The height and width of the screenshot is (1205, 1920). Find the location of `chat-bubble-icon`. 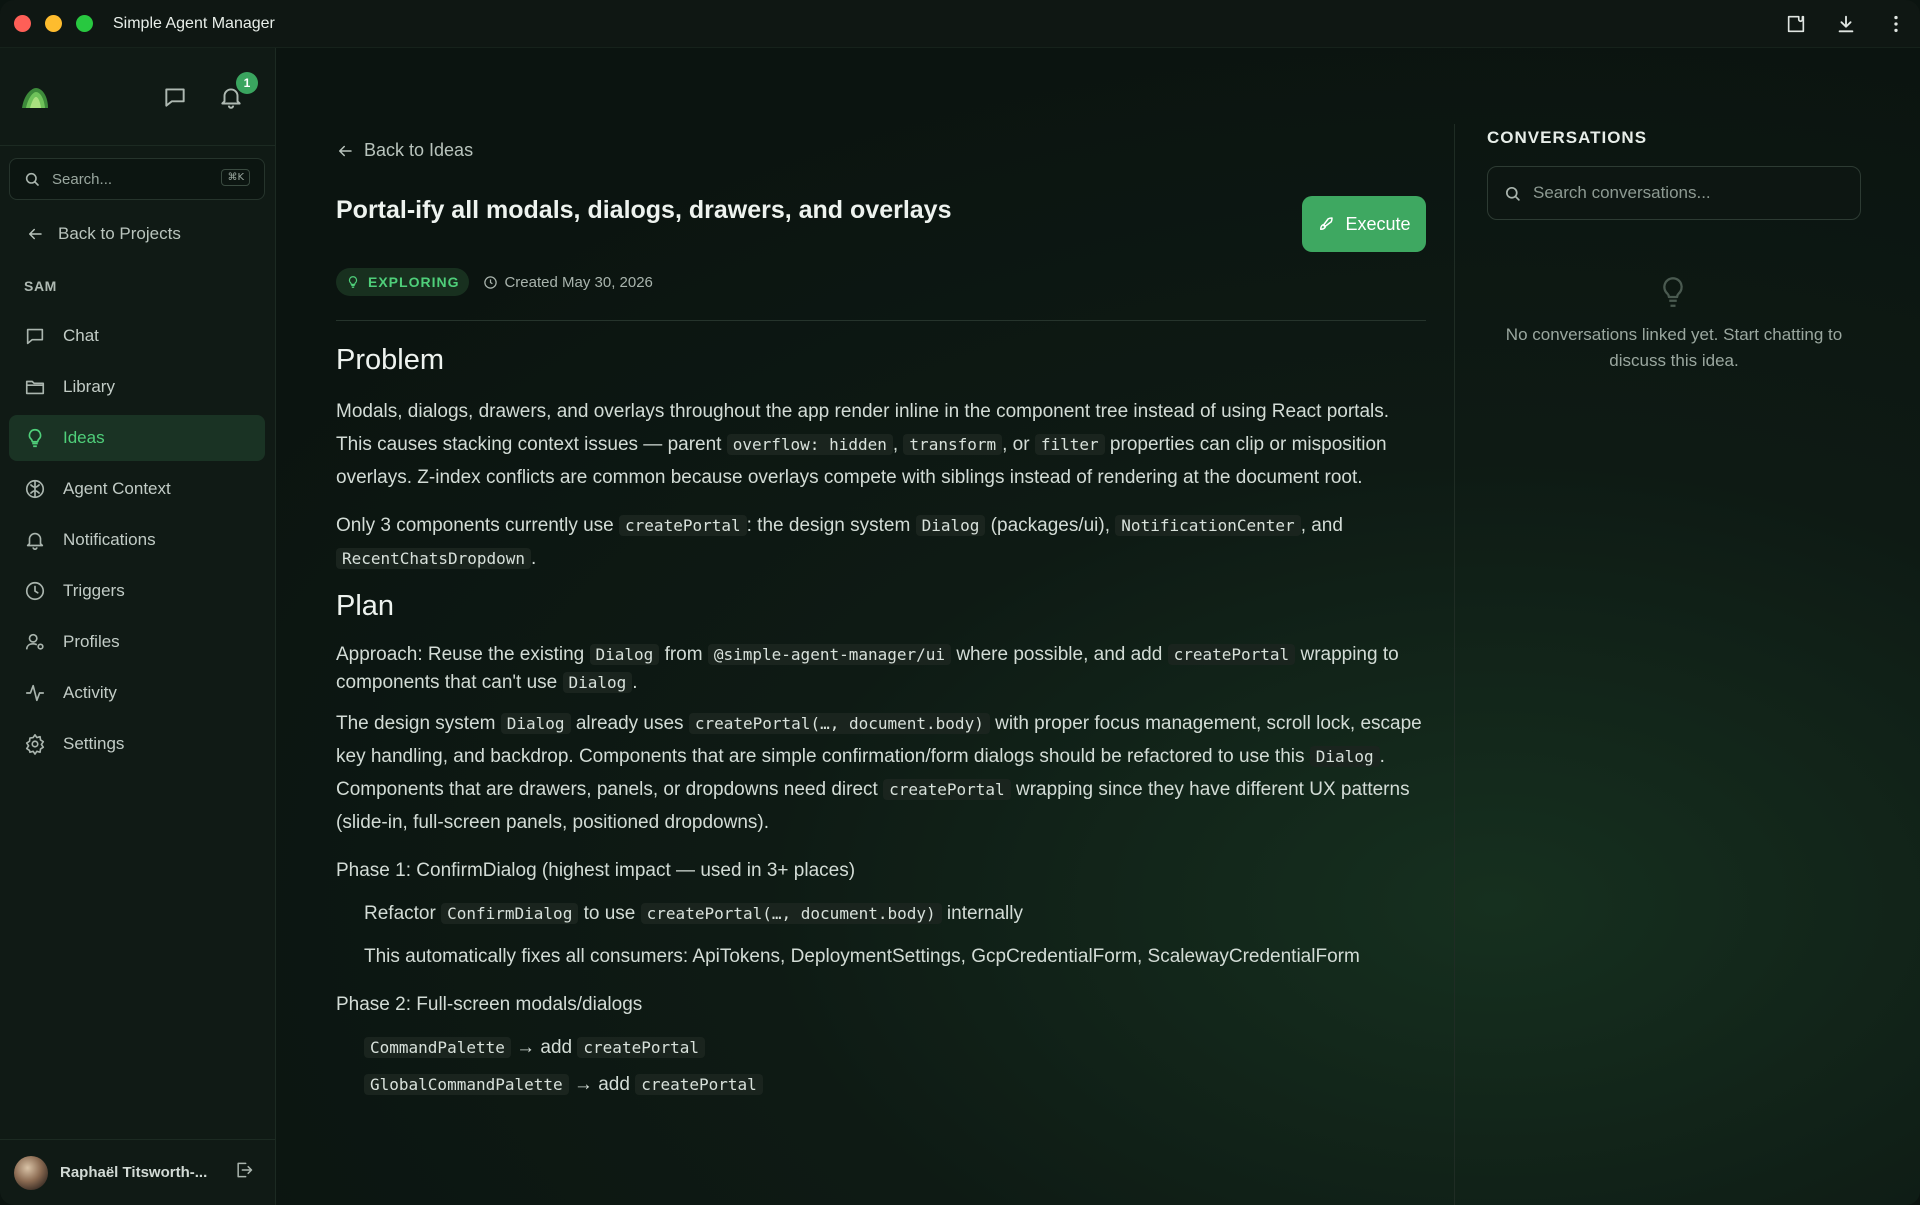

chat-bubble-icon is located at coordinates (176, 98).